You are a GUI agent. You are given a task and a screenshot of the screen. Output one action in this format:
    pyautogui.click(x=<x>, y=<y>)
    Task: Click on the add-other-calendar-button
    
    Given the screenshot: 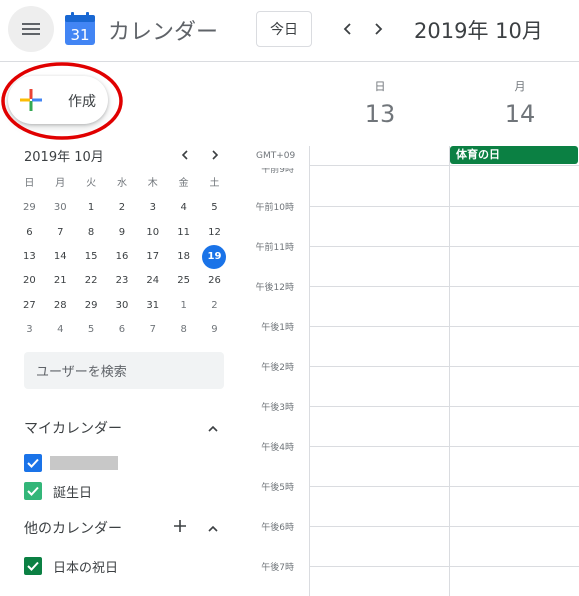 What is the action you would take?
    pyautogui.click(x=180, y=526)
    